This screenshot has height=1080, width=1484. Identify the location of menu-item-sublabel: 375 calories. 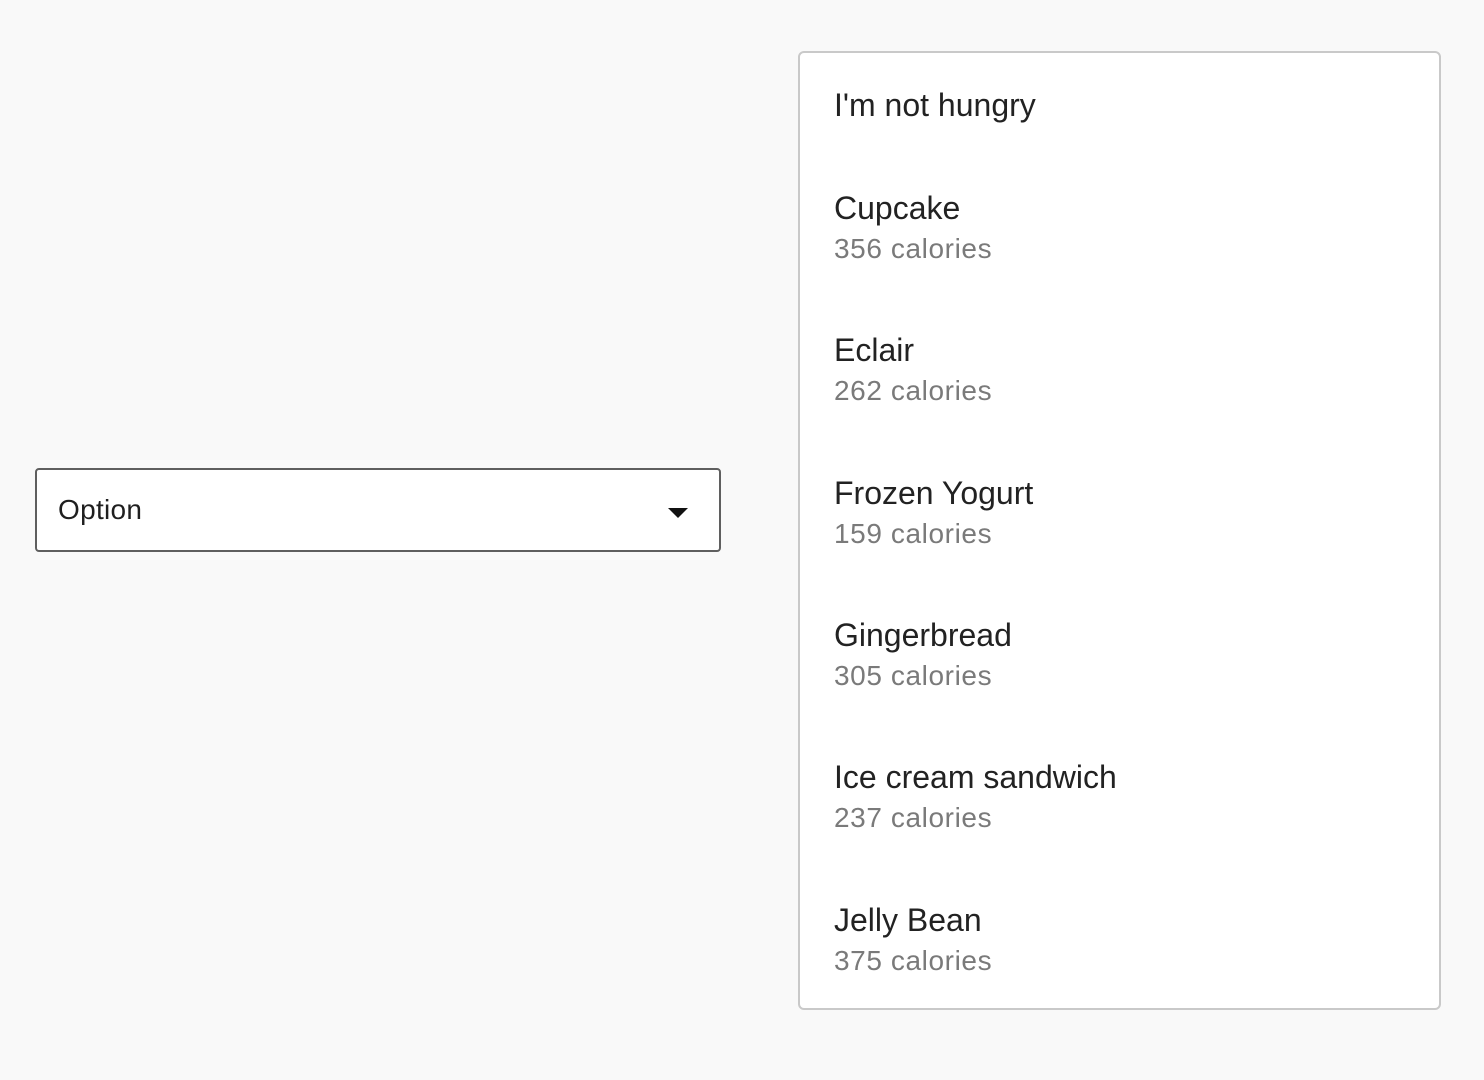
(913, 960).